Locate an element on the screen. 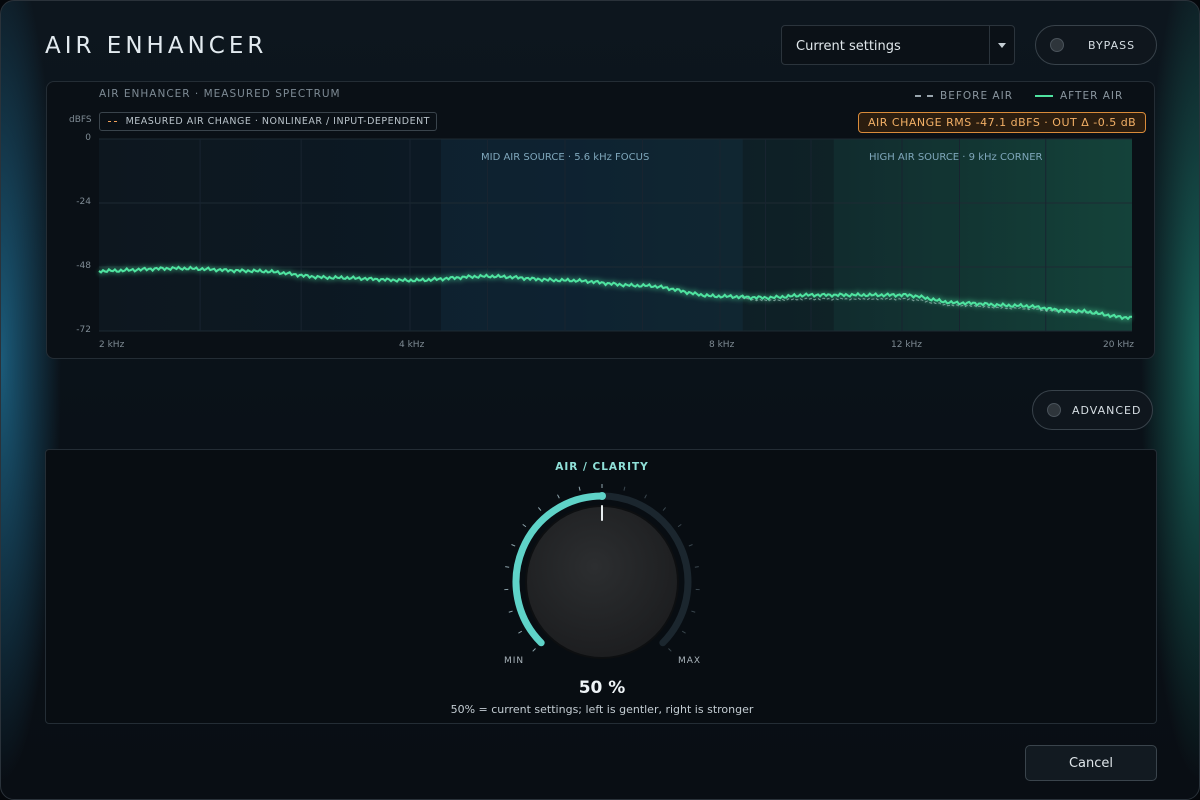  app-title: AIR ENHANCER is located at coordinates (156, 46).